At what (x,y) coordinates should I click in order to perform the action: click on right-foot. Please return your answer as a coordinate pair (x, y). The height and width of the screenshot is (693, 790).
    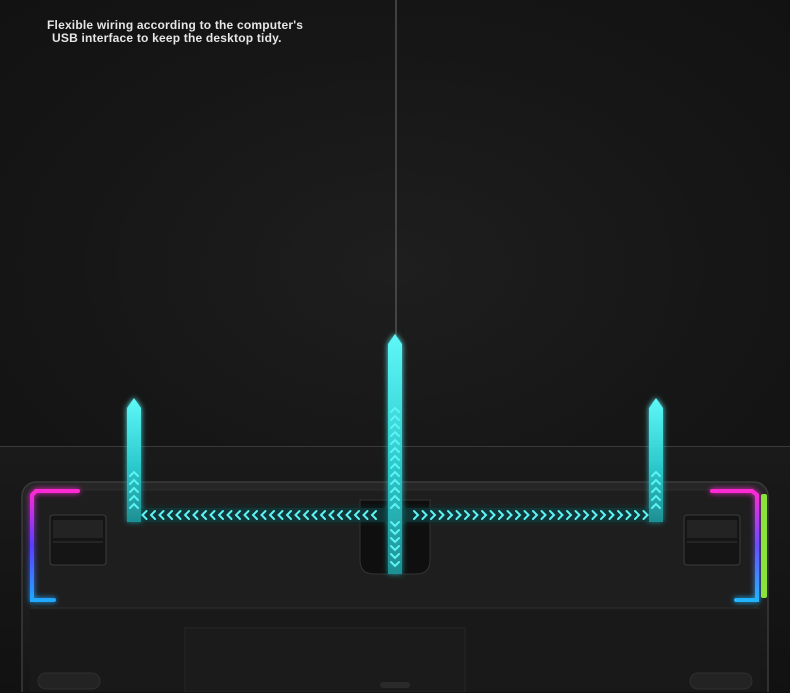
    Looking at the image, I should click on (712, 540).